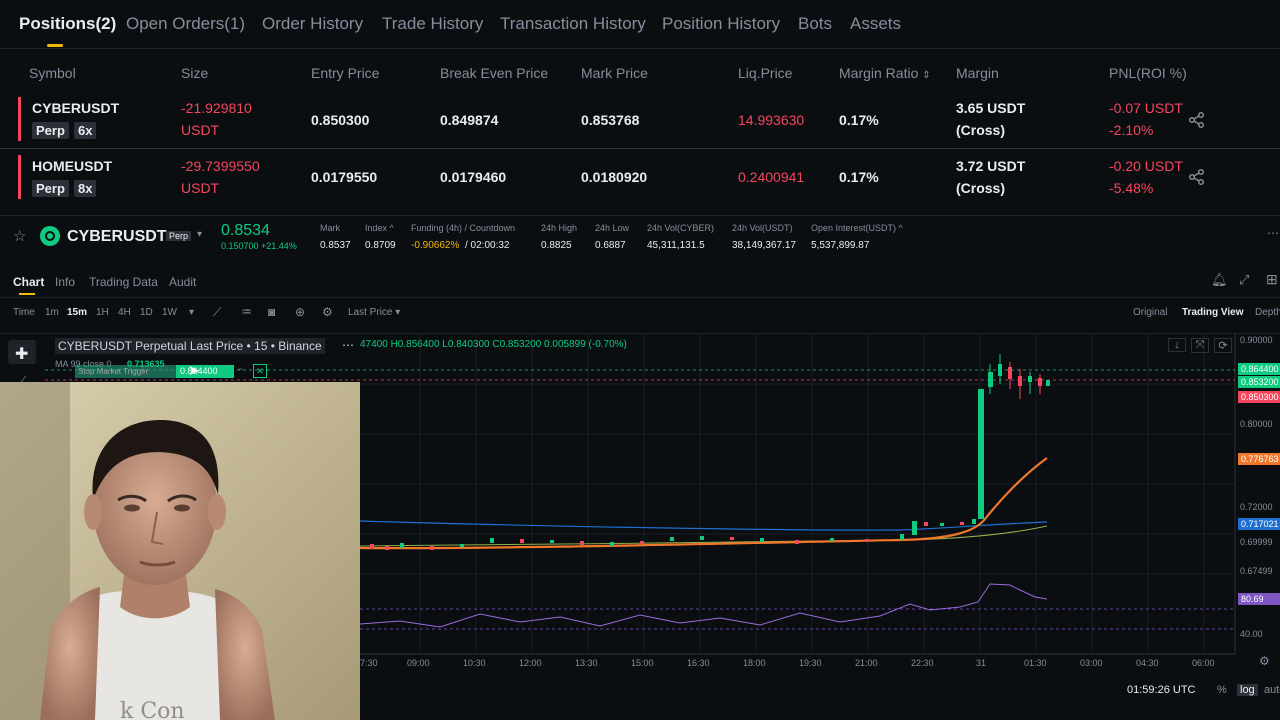  I want to click on tab-open-orders: Open Orders(1), so click(185, 24).